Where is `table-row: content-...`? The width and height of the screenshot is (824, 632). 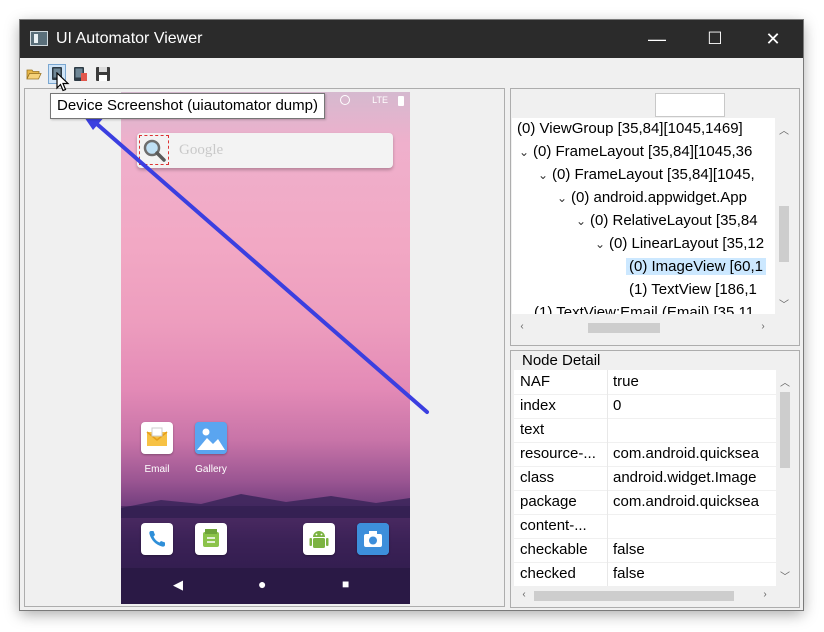
table-row: content-... is located at coordinates (645, 526).